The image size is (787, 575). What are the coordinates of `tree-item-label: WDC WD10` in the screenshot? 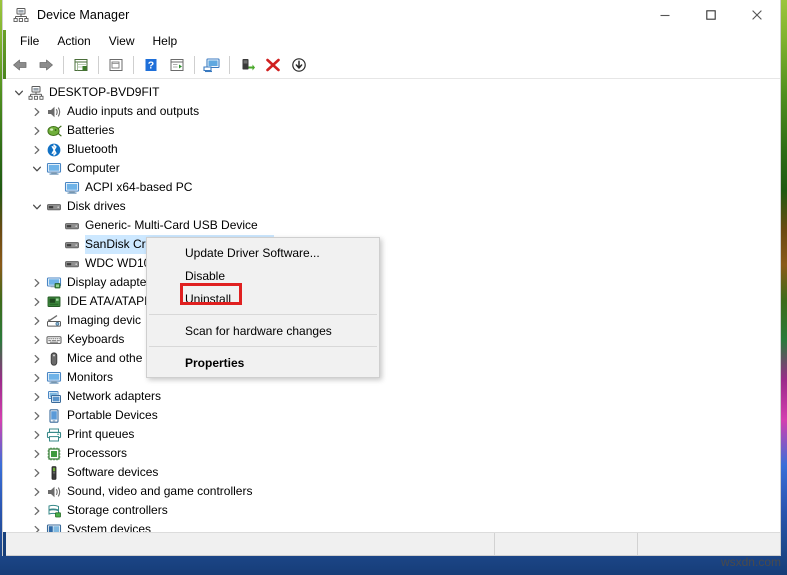 It's located at (118, 263).